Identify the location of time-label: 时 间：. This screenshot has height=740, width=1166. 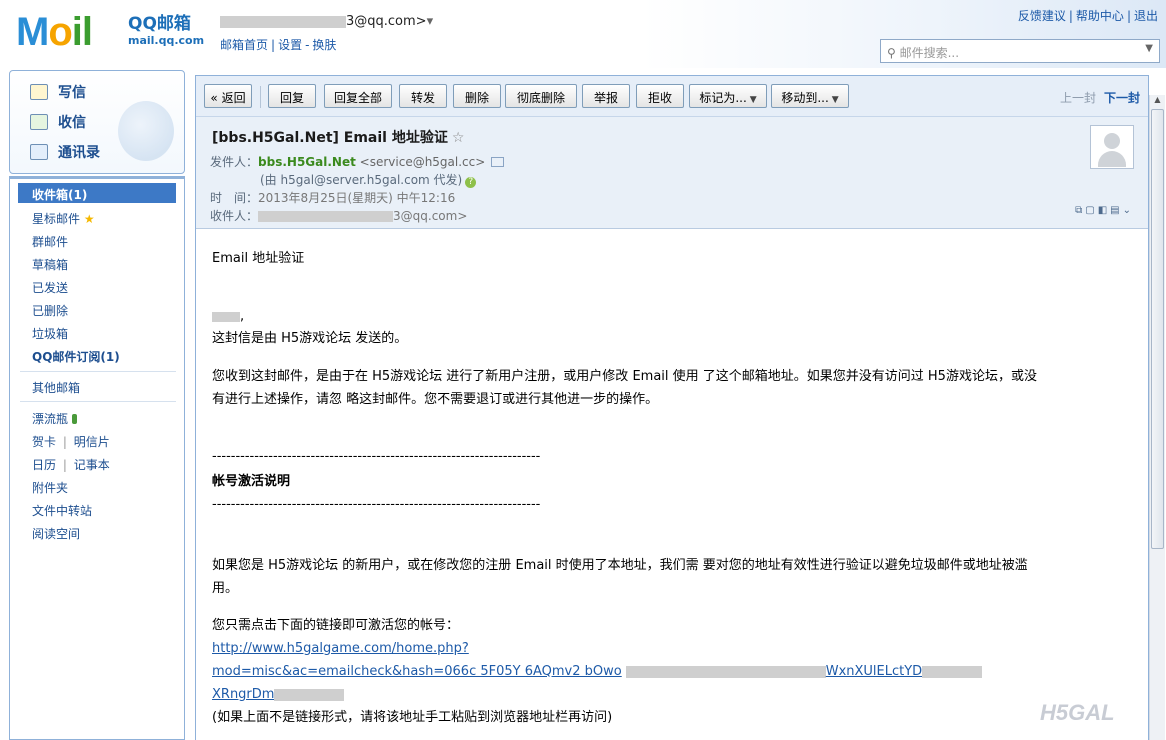
(234, 198).